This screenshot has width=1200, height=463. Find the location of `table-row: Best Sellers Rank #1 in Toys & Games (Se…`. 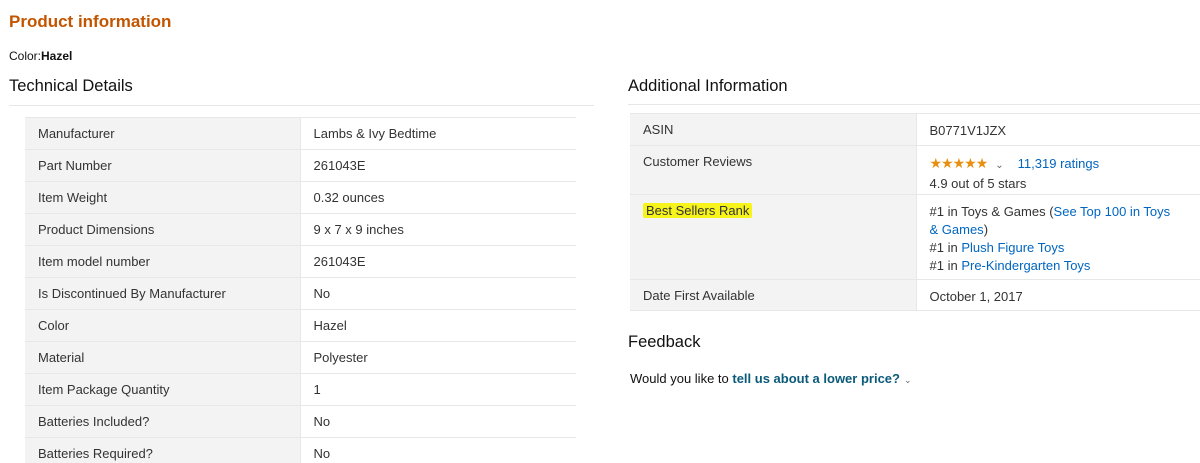

table-row: Best Sellers Rank #1 in Toys & Games (Se… is located at coordinates (915, 237).